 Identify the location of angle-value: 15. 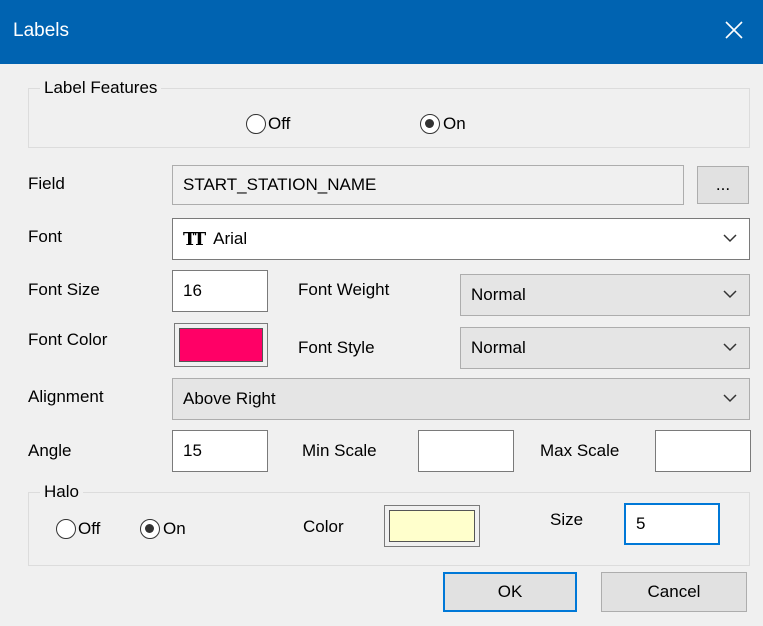
(192, 450).